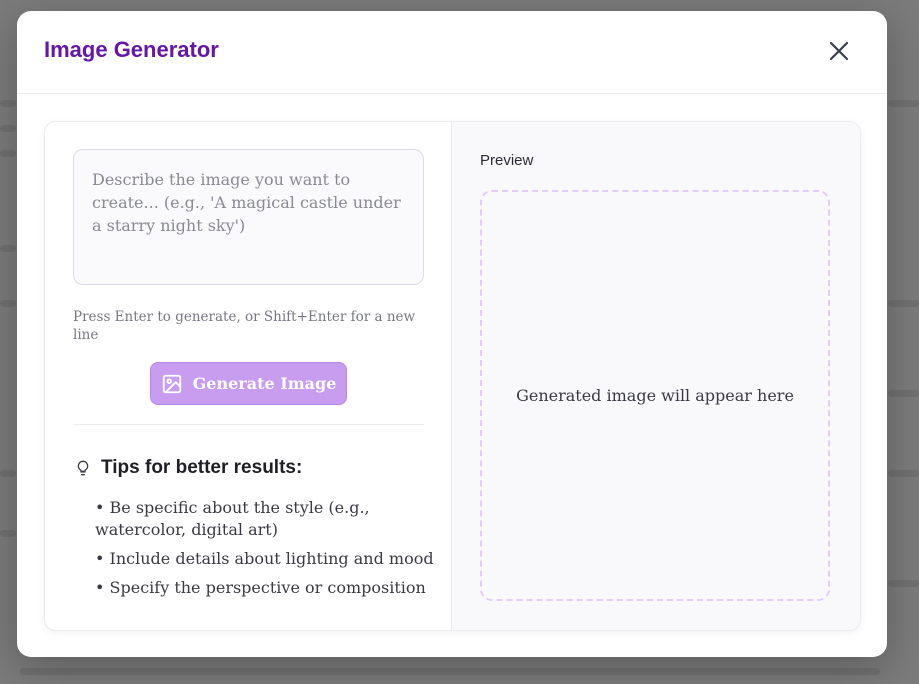 This screenshot has width=919, height=684. Describe the element at coordinates (248, 424) in the screenshot. I see `divider` at that location.